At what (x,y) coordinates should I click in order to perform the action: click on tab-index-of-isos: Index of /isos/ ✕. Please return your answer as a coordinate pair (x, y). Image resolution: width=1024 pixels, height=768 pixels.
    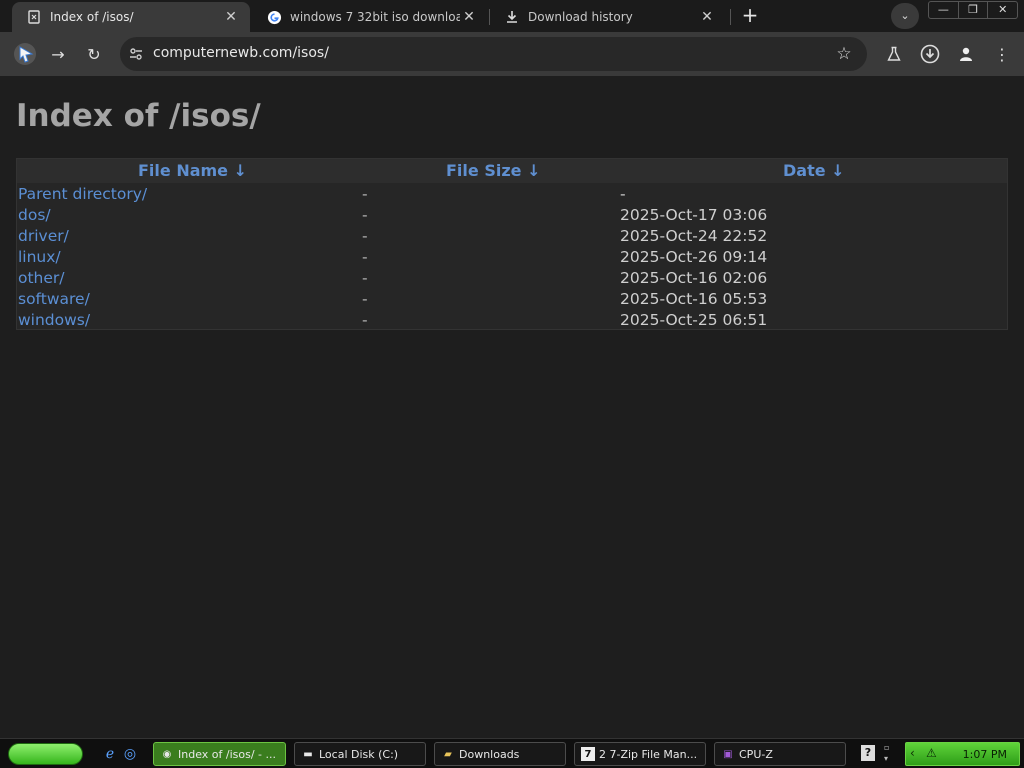
    Looking at the image, I should click on (131, 17).